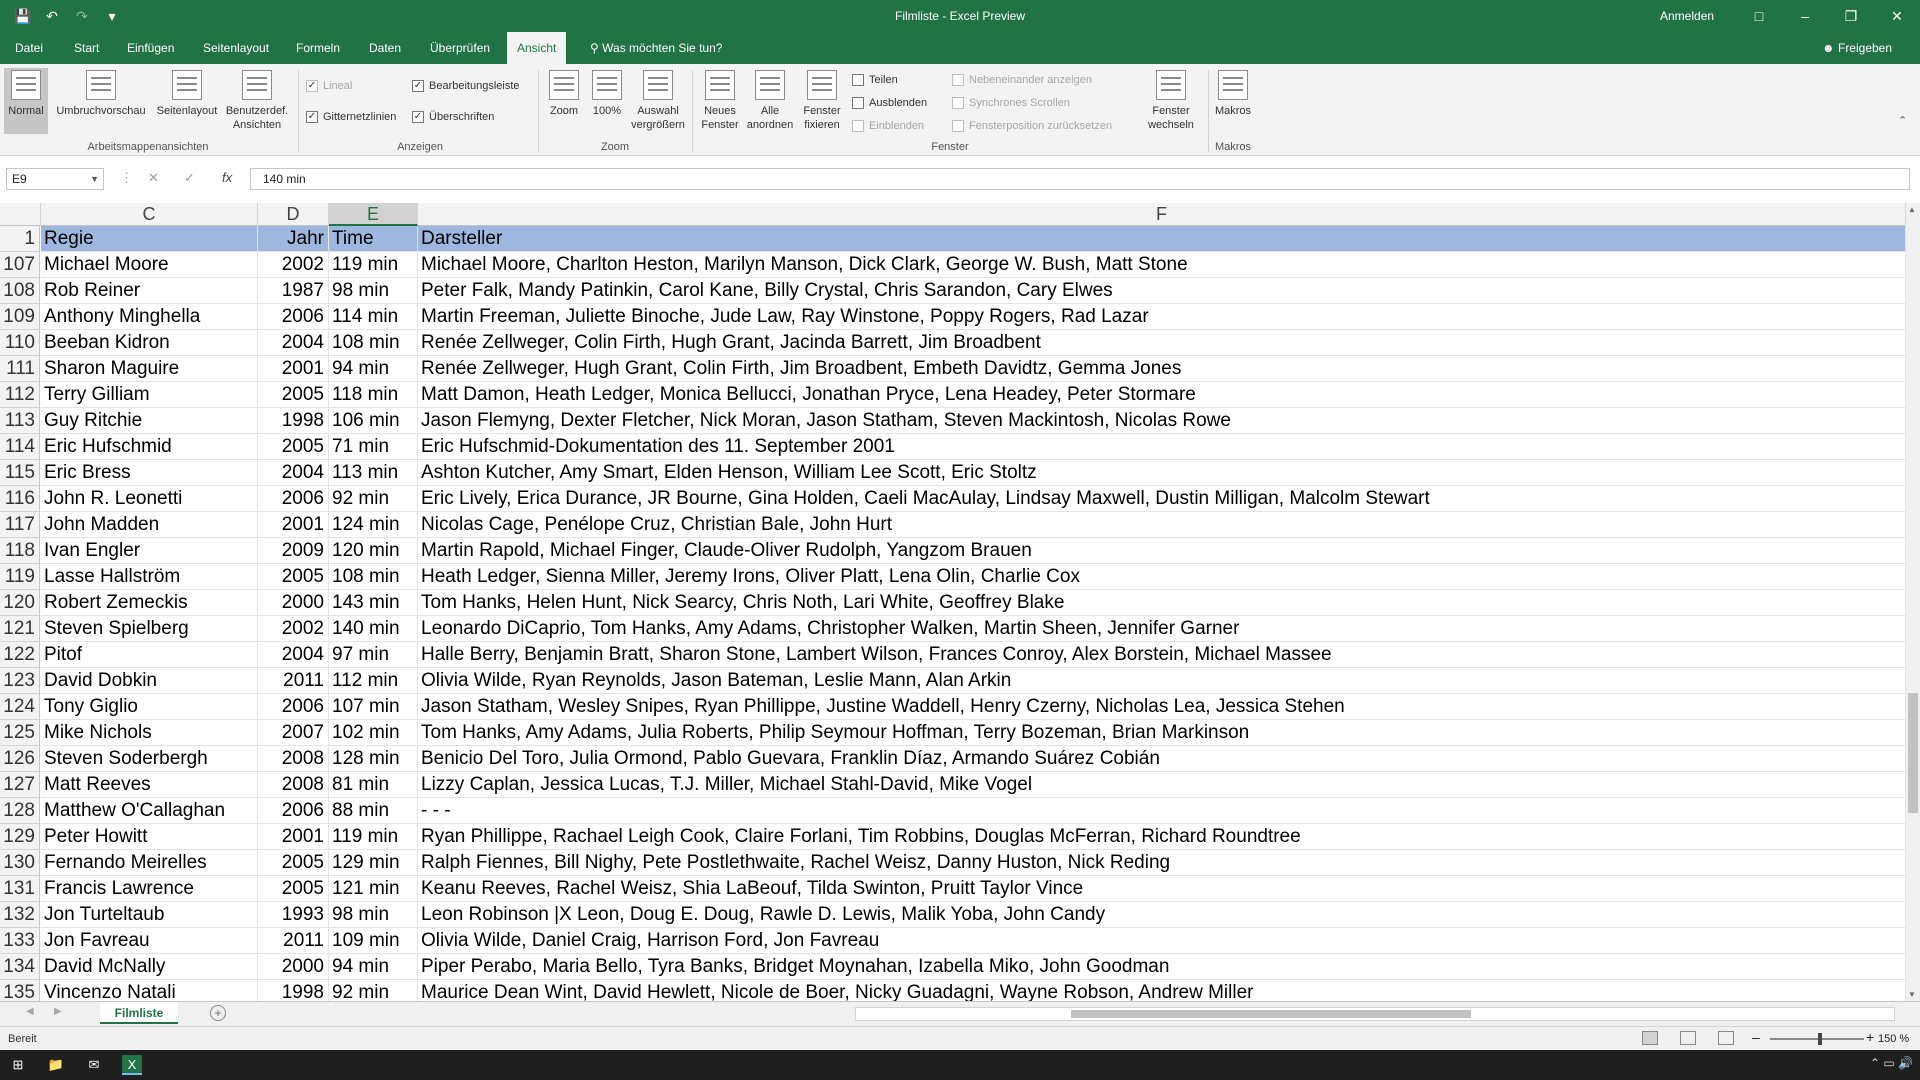 The image size is (1920, 1080). What do you see at coordinates (888, 126) in the screenshot?
I see `unhide-button: Einblenden` at bounding box center [888, 126].